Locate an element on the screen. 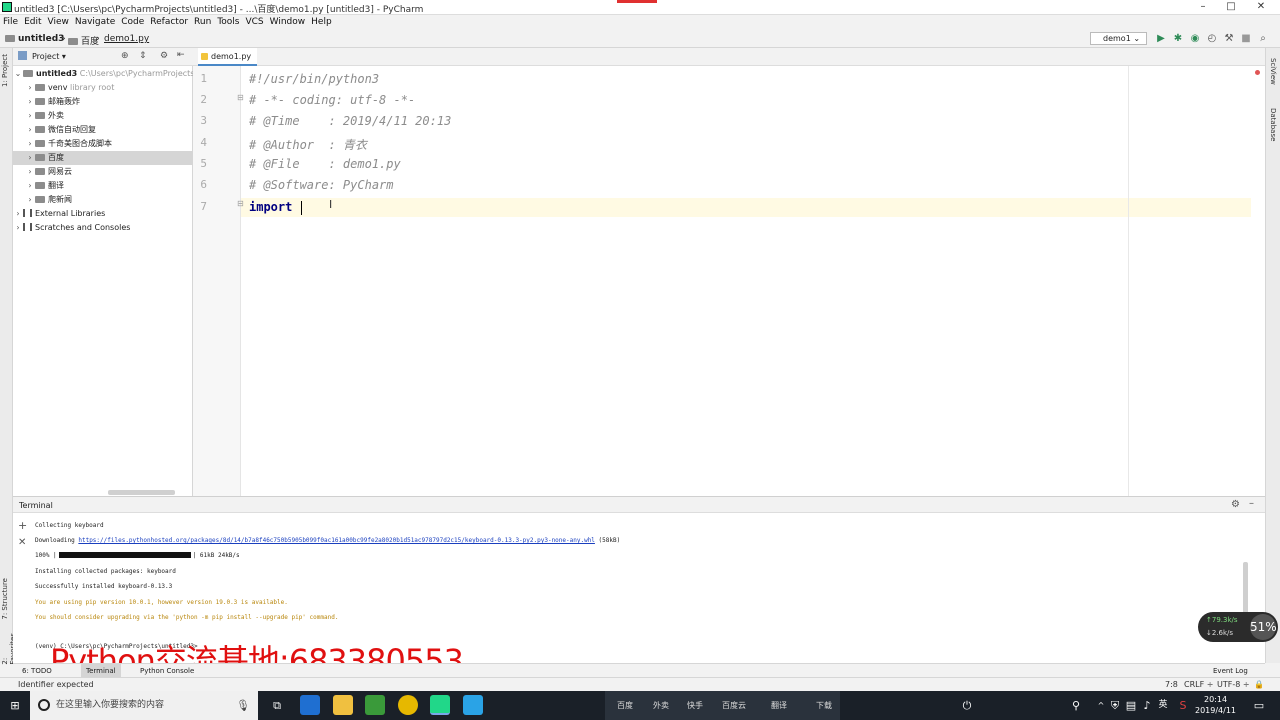 Image resolution: width=1280 pixels, height=720 pixels. menu-view: View is located at coordinates (58, 22).